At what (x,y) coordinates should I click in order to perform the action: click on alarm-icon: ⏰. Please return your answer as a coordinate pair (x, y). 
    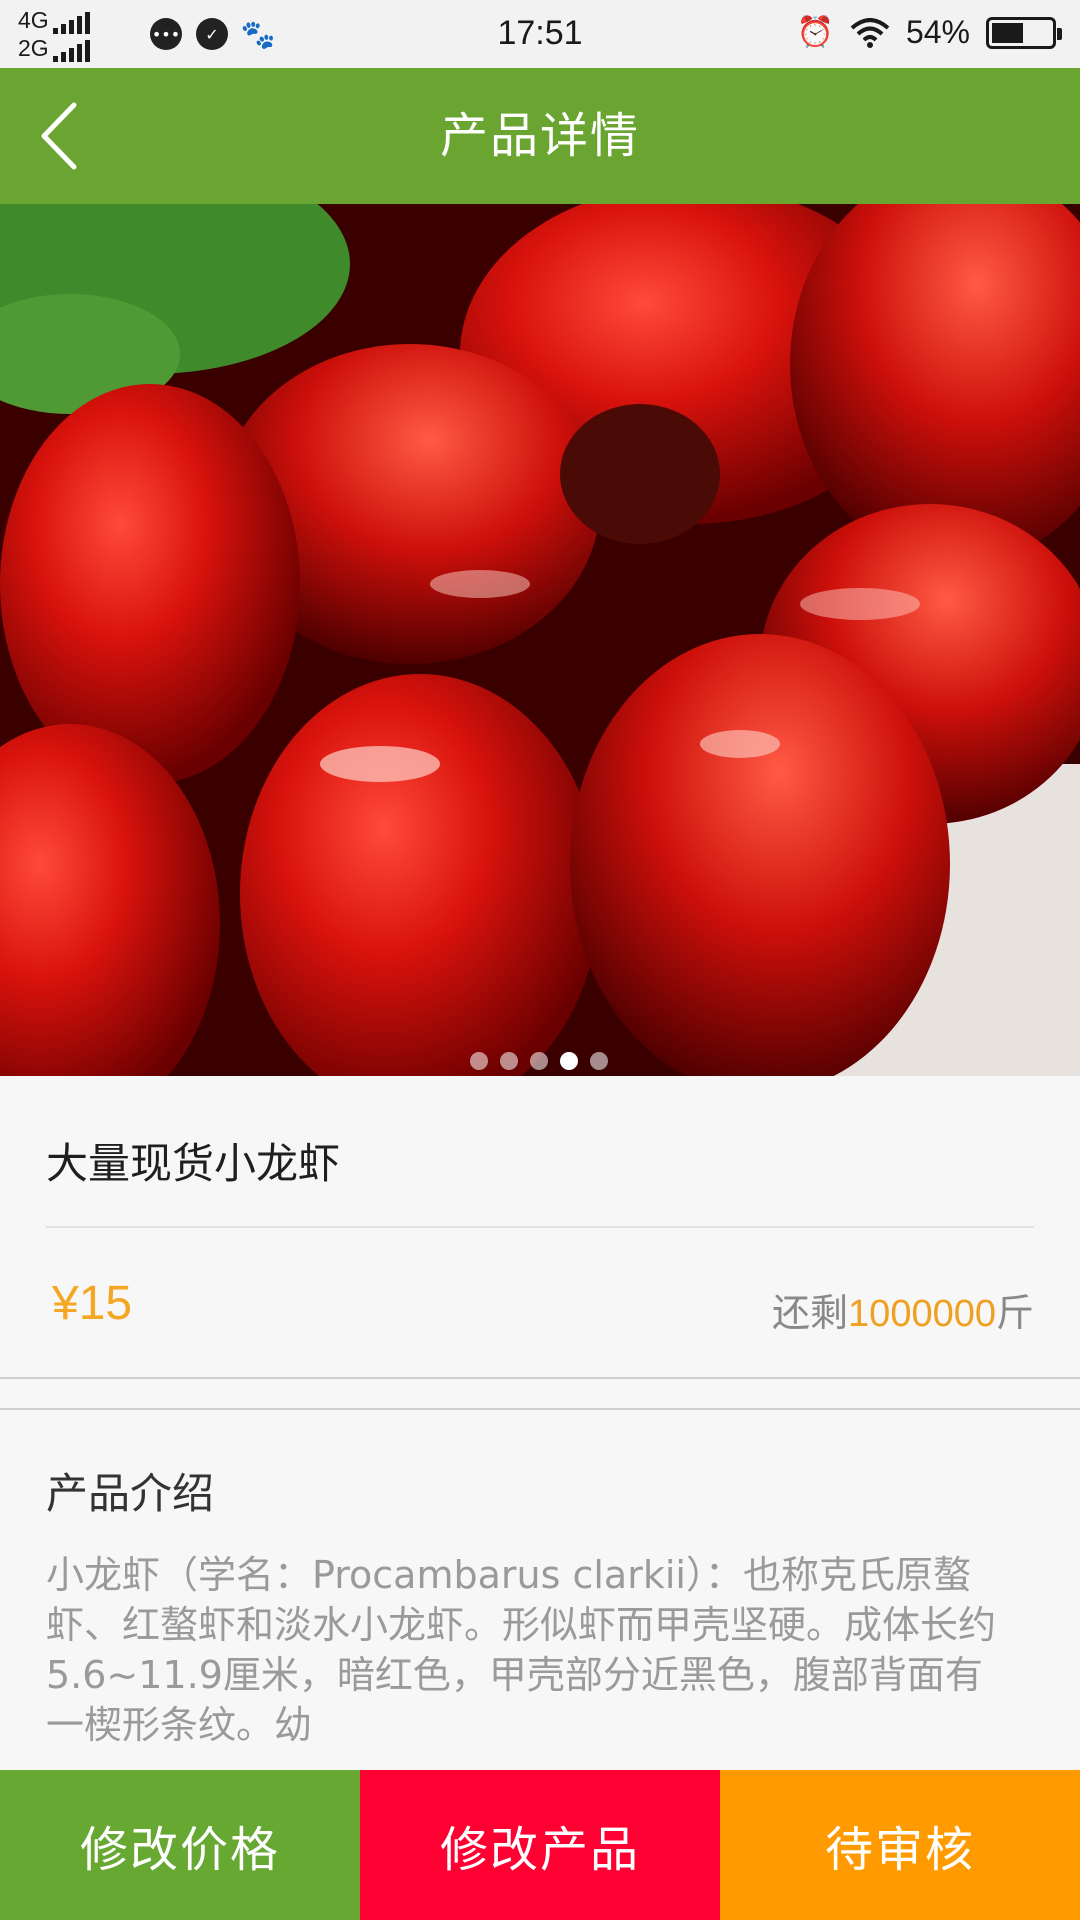
    Looking at the image, I should click on (815, 32).